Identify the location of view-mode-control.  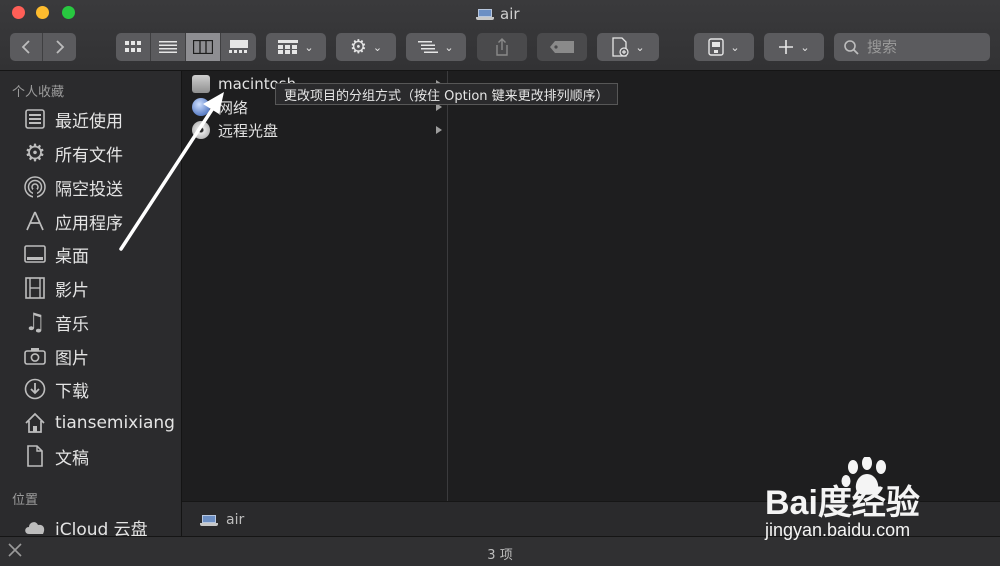
(186, 47).